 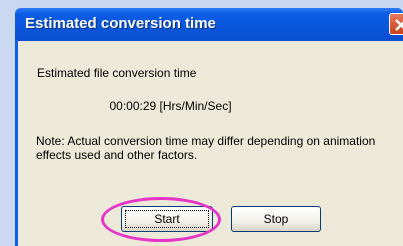 What do you see at coordinates (117, 73) in the screenshot?
I see `conversion-time-heading: Estimated file conversion time` at bounding box center [117, 73].